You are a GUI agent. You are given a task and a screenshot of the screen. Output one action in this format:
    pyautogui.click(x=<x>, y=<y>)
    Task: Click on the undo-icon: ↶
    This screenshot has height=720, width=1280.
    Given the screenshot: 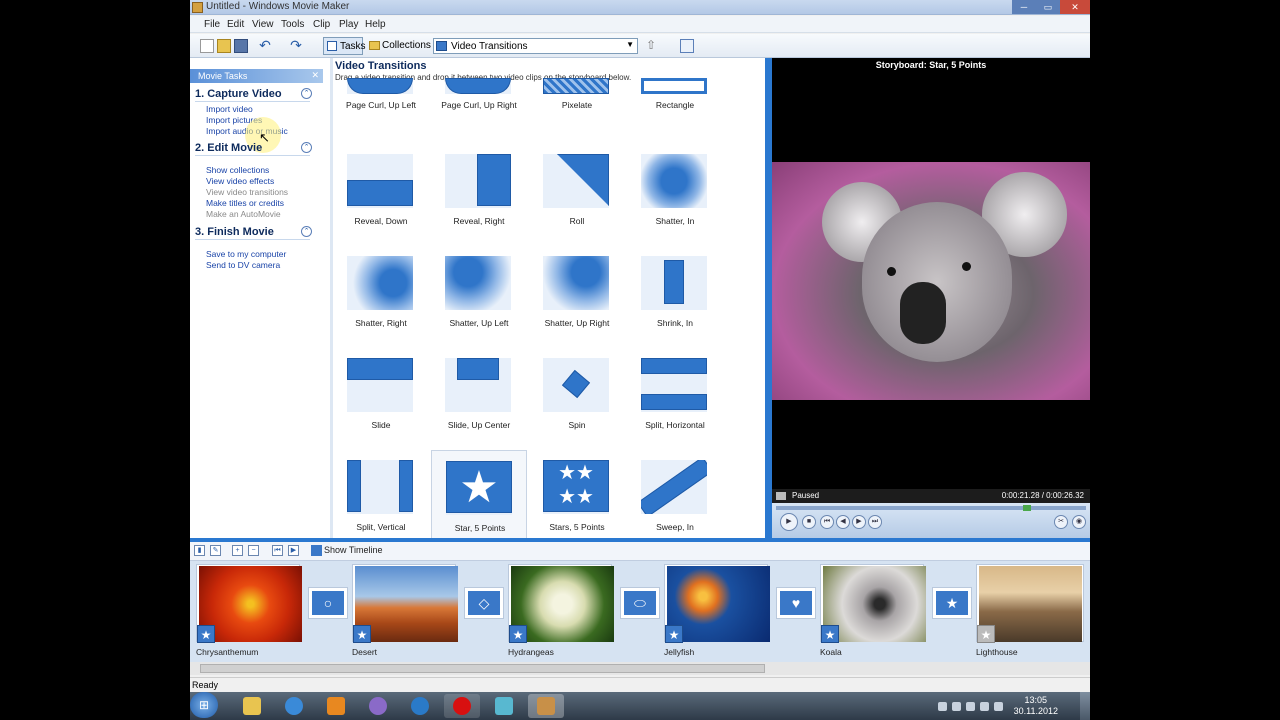 What is the action you would take?
    pyautogui.click(x=265, y=45)
    